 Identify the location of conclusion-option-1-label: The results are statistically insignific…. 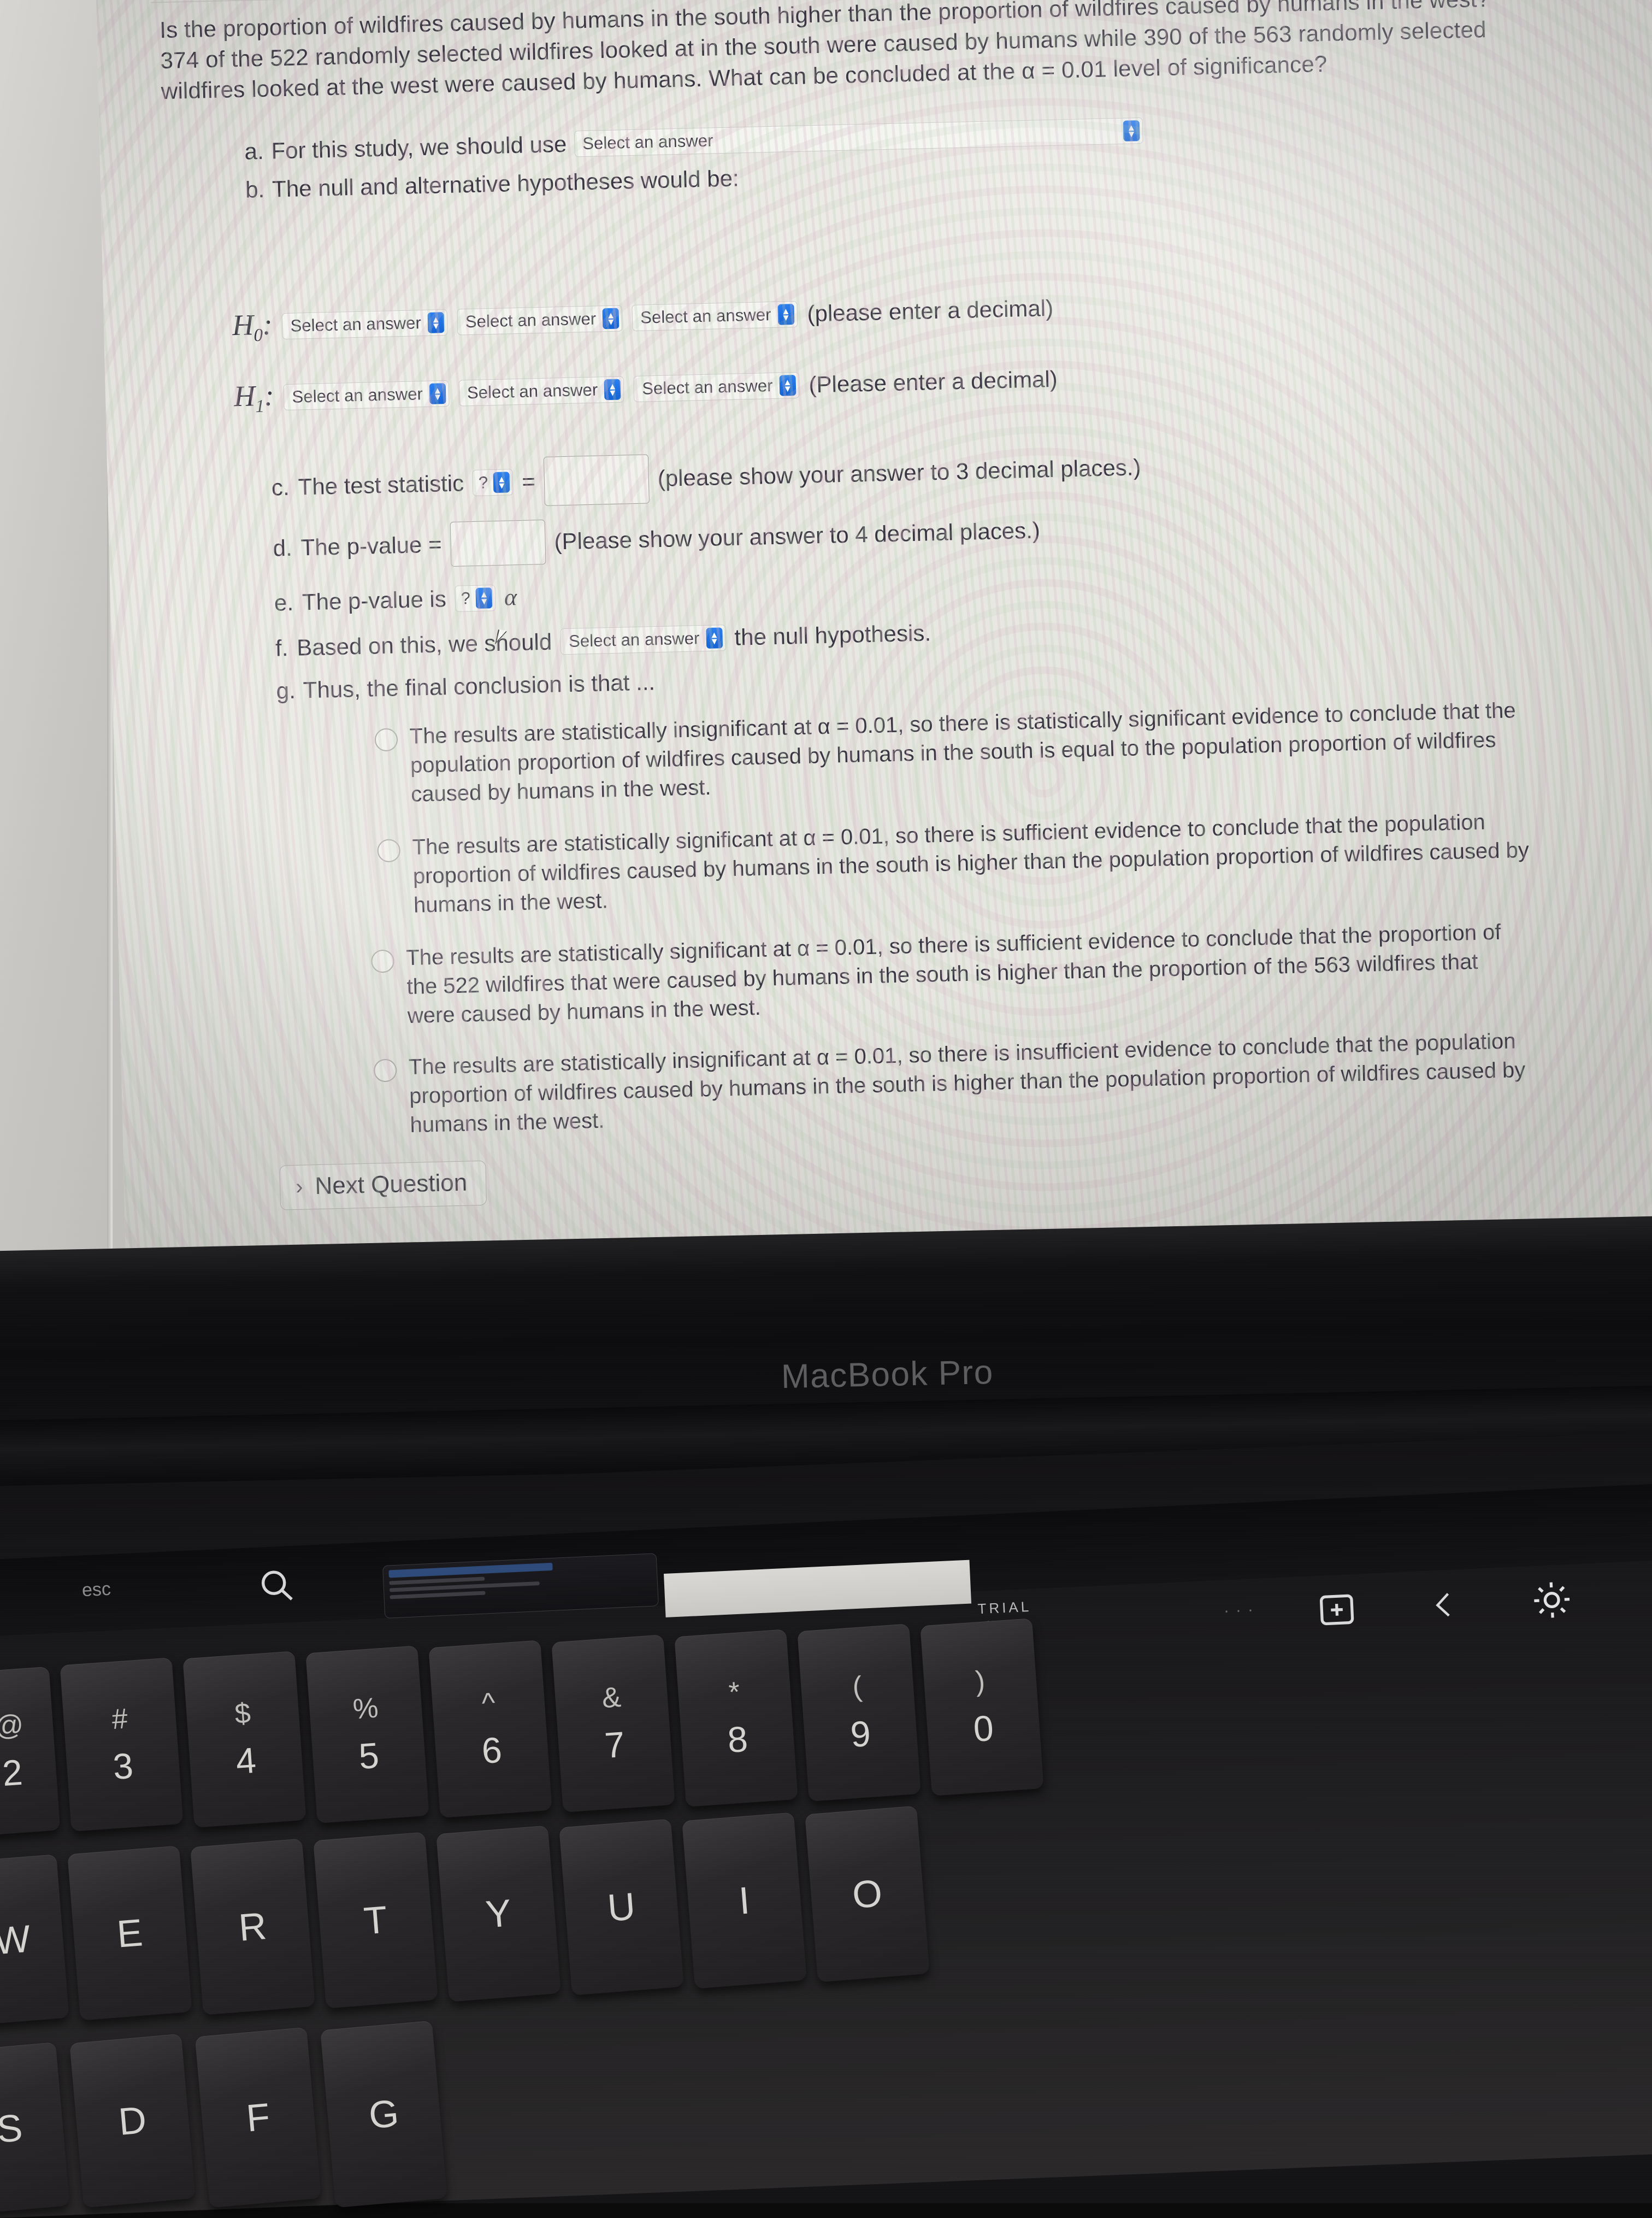
(971, 752).